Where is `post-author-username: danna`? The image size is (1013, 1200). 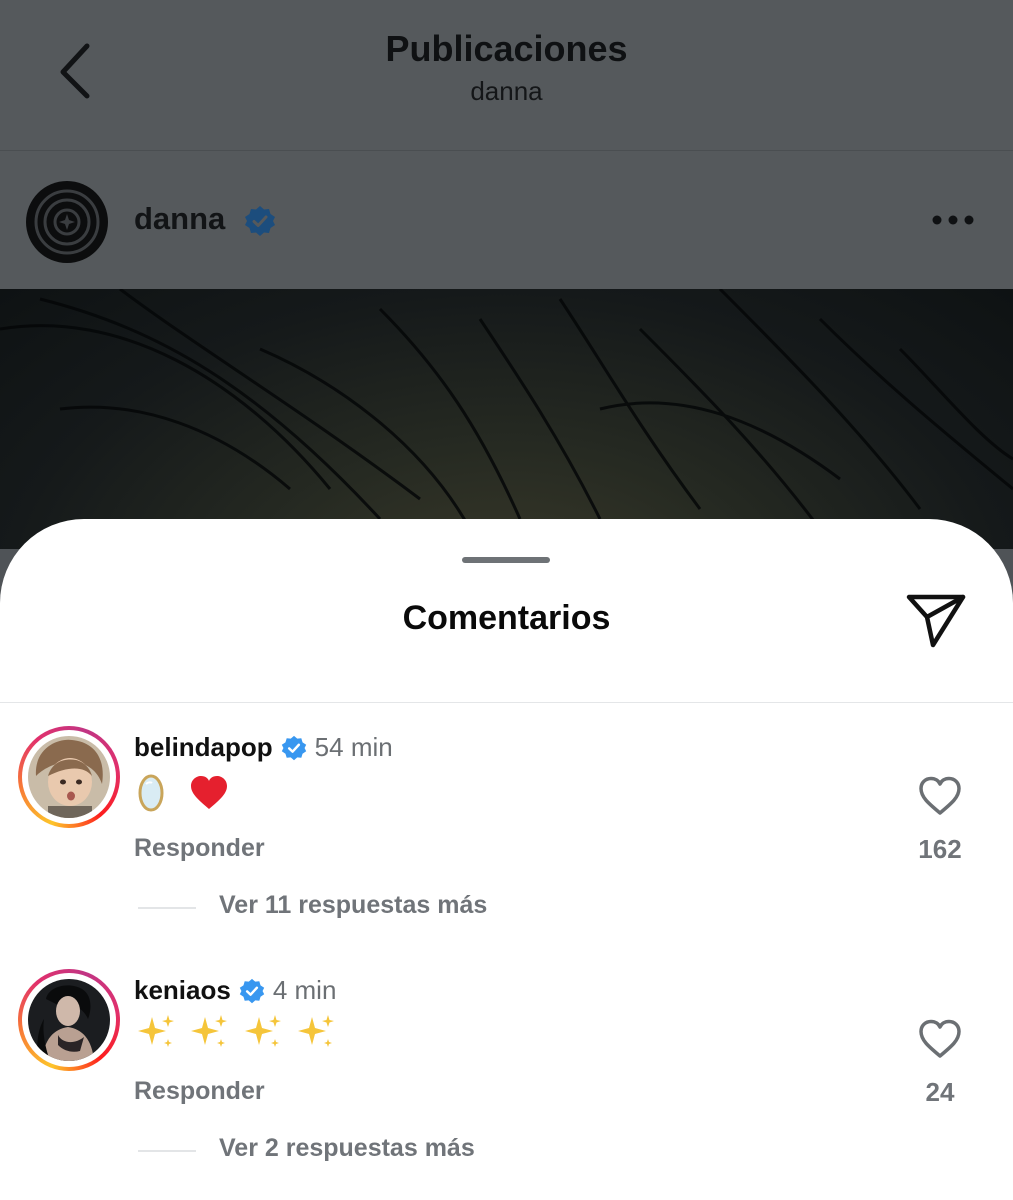 post-author-username: danna is located at coordinates (179, 219).